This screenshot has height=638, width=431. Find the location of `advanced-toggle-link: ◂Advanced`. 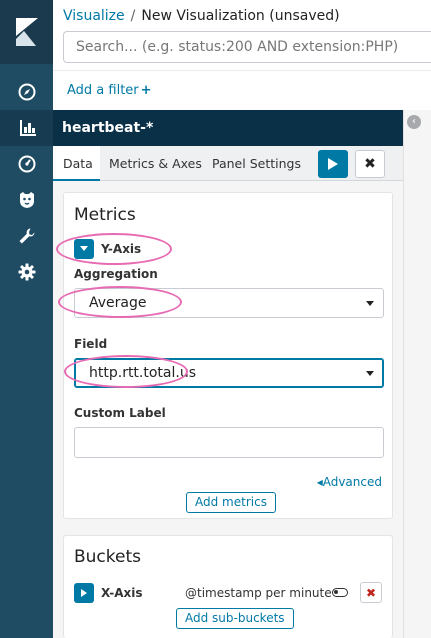

advanced-toggle-link: ◂Advanced is located at coordinates (349, 482).